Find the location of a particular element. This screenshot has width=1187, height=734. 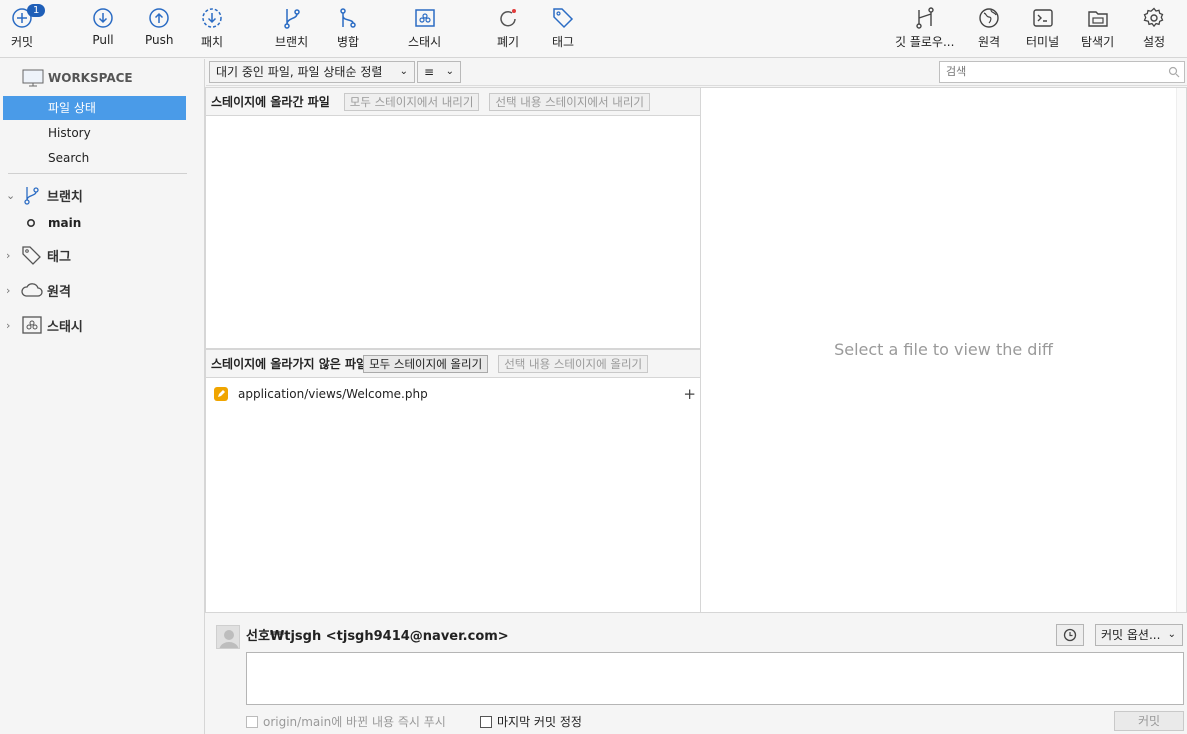

sidebar-group-branches: ⌄ 브랜치 is located at coordinates (44, 195).